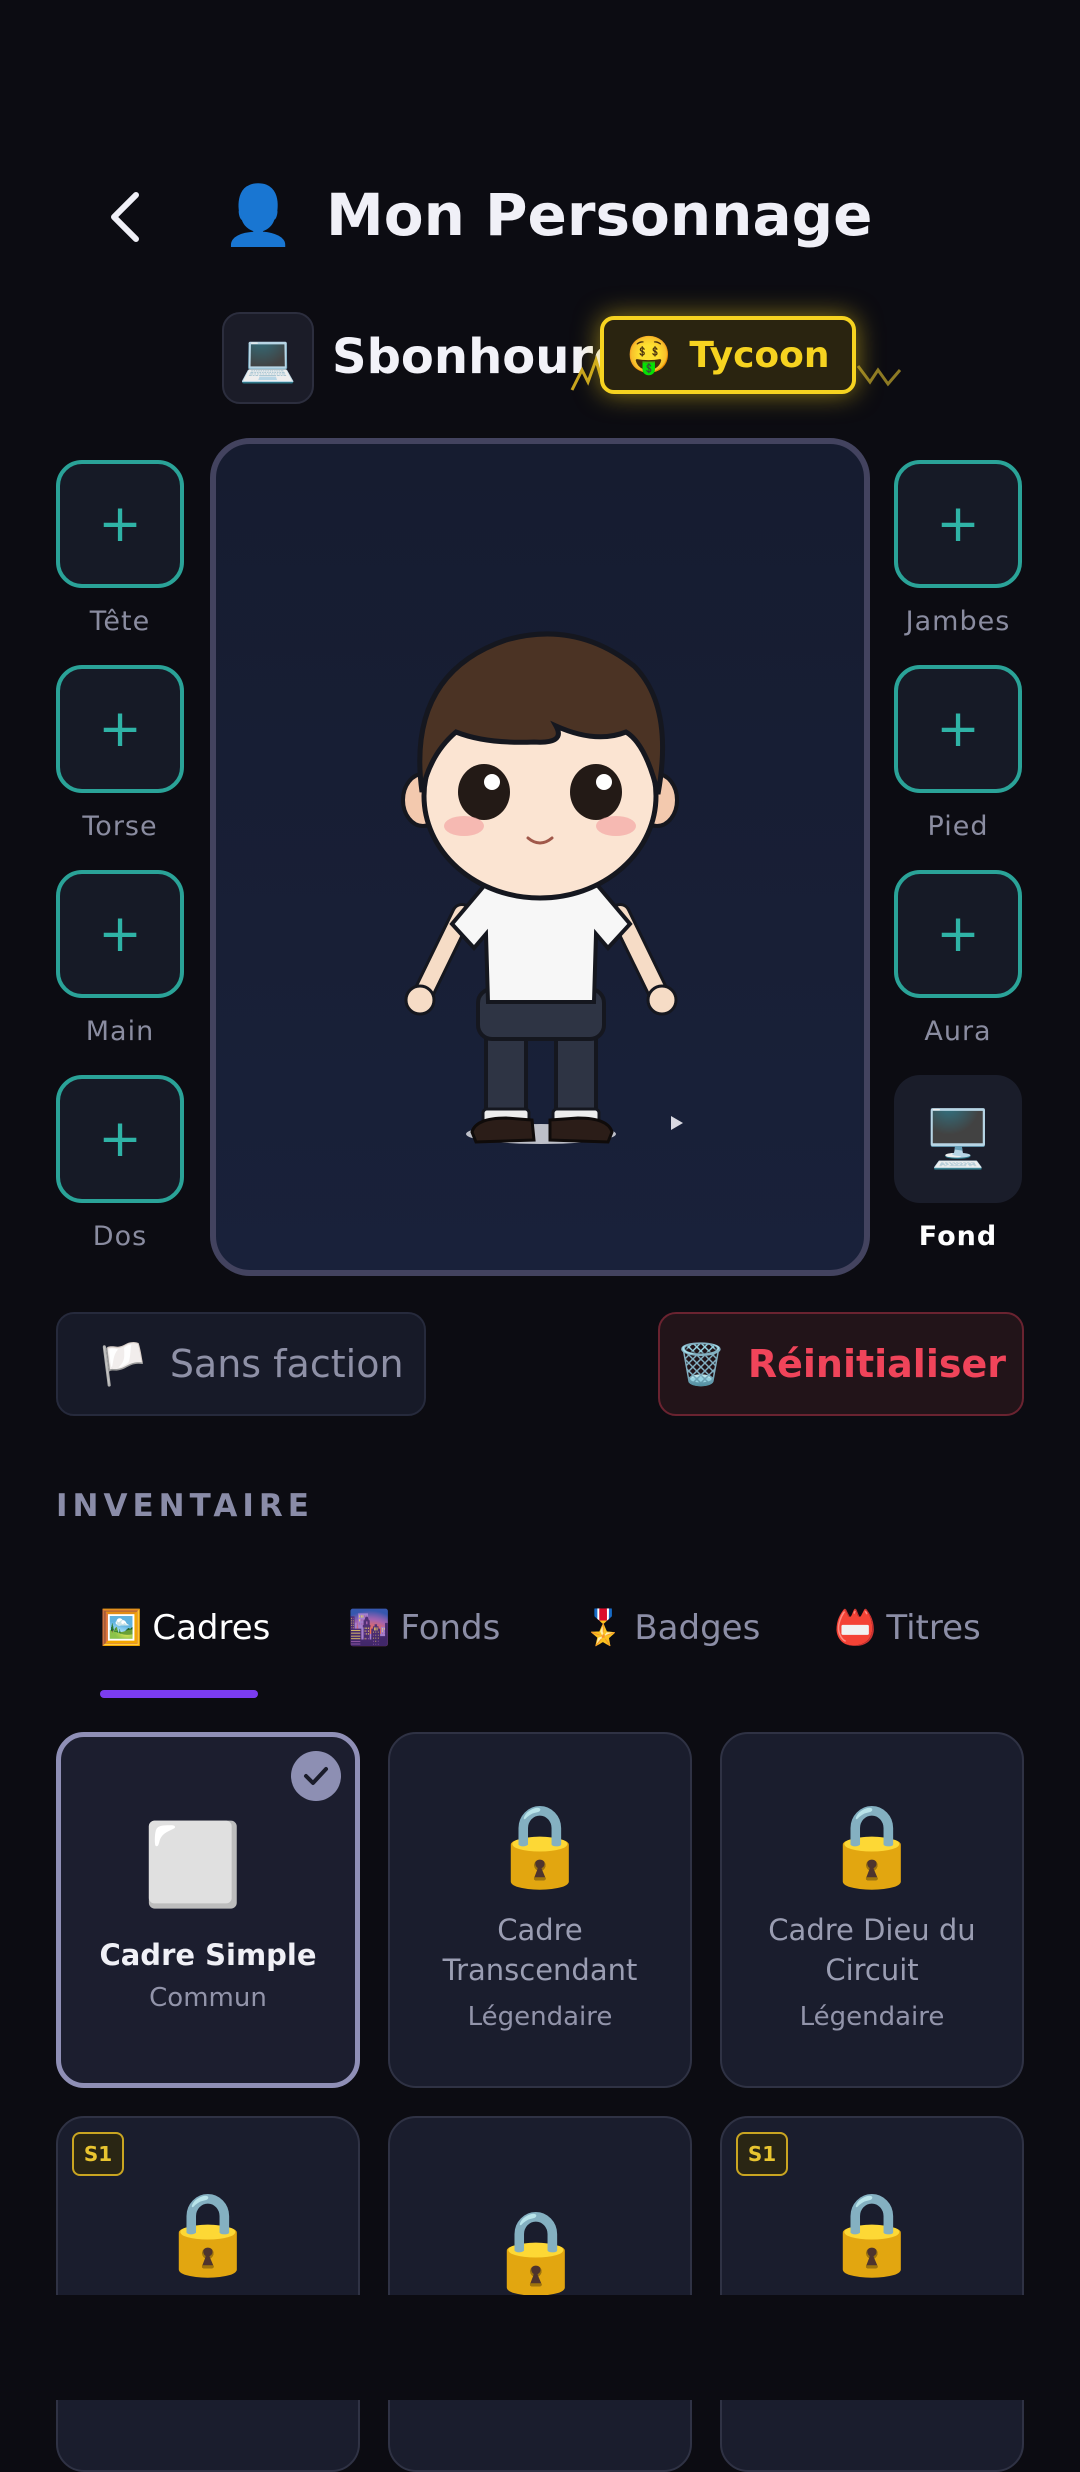 The width and height of the screenshot is (1080, 2472). I want to click on reset-button: 🗑️ Réinitialiser, so click(841, 1364).